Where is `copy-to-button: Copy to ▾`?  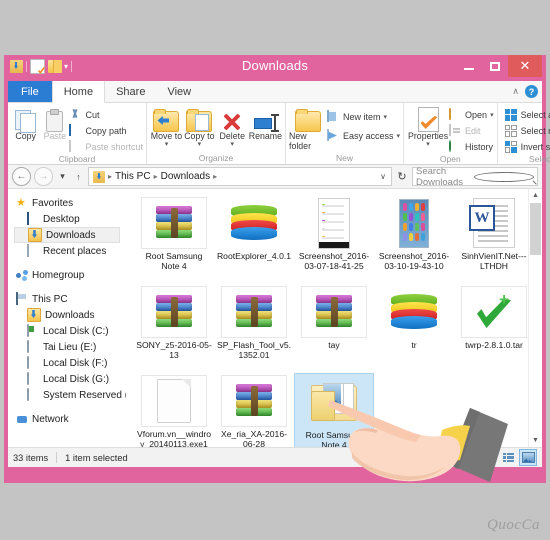 copy-to-button: Copy to ▾ is located at coordinates (199, 126).